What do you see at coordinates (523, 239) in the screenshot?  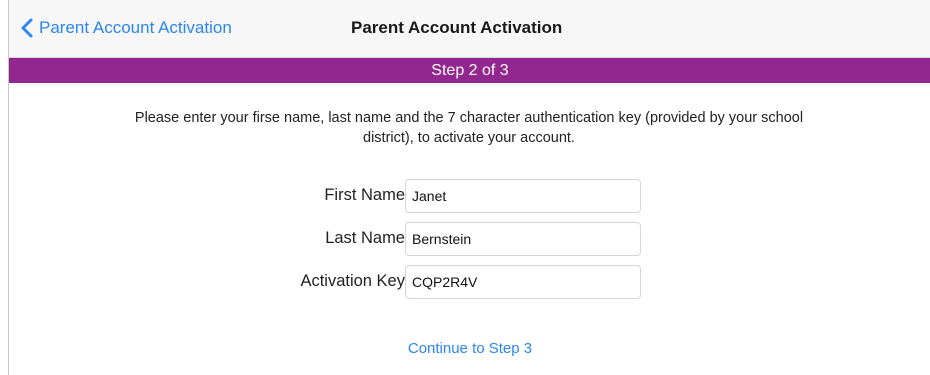 I see `last-name-field` at bounding box center [523, 239].